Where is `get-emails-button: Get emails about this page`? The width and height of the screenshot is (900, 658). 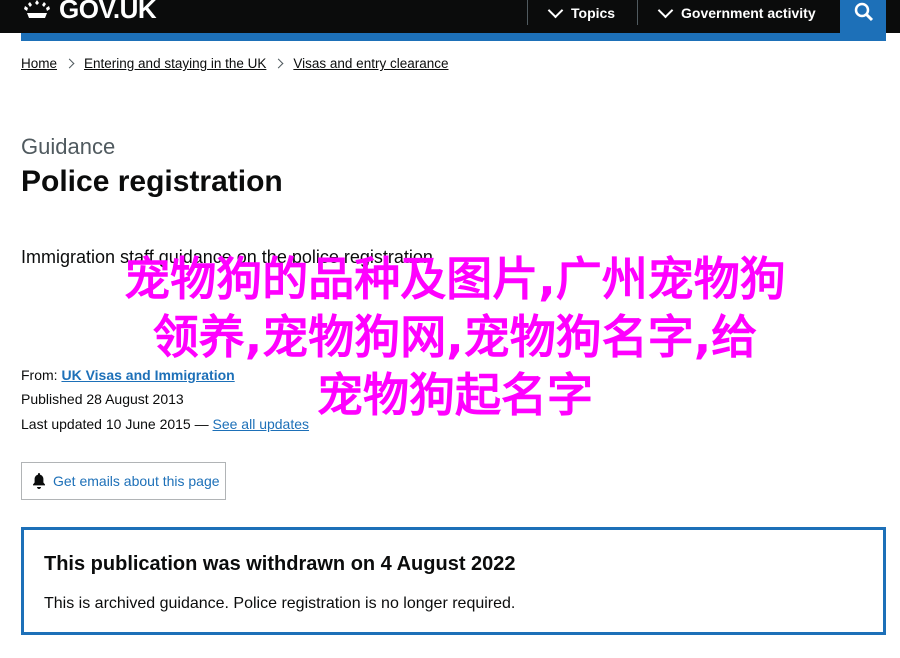 get-emails-button: Get emails about this page is located at coordinates (123, 481).